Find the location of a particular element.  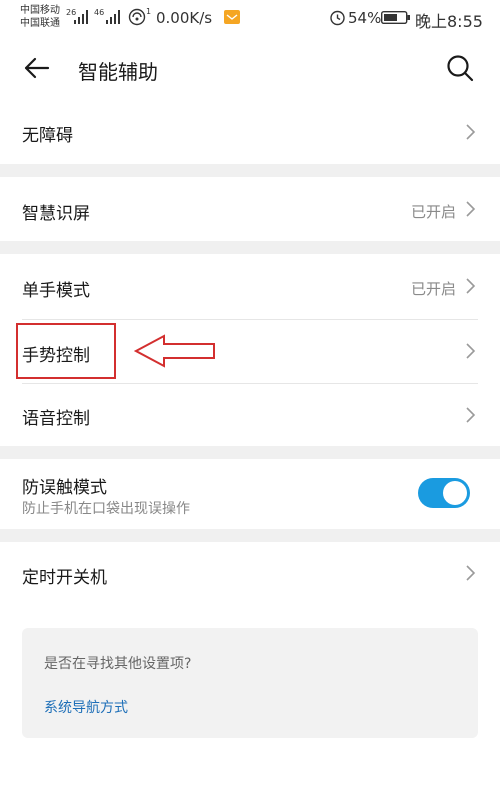

carrier-2: 中国联通 is located at coordinates (40, 23).